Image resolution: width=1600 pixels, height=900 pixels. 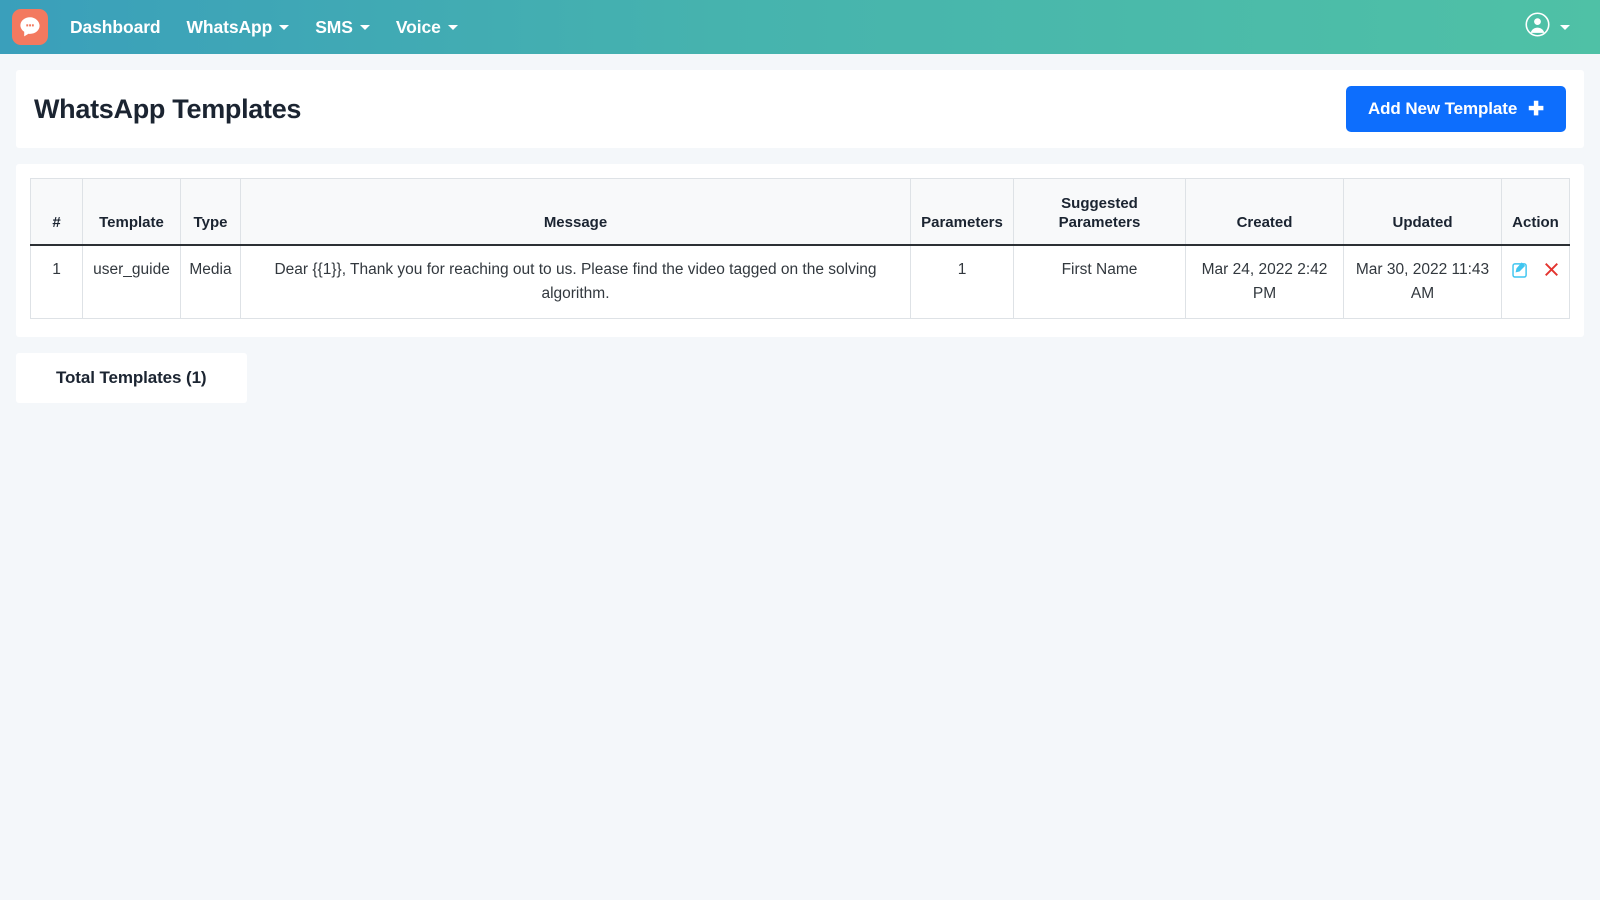 I want to click on column-header-index: #, so click(x=56, y=212).